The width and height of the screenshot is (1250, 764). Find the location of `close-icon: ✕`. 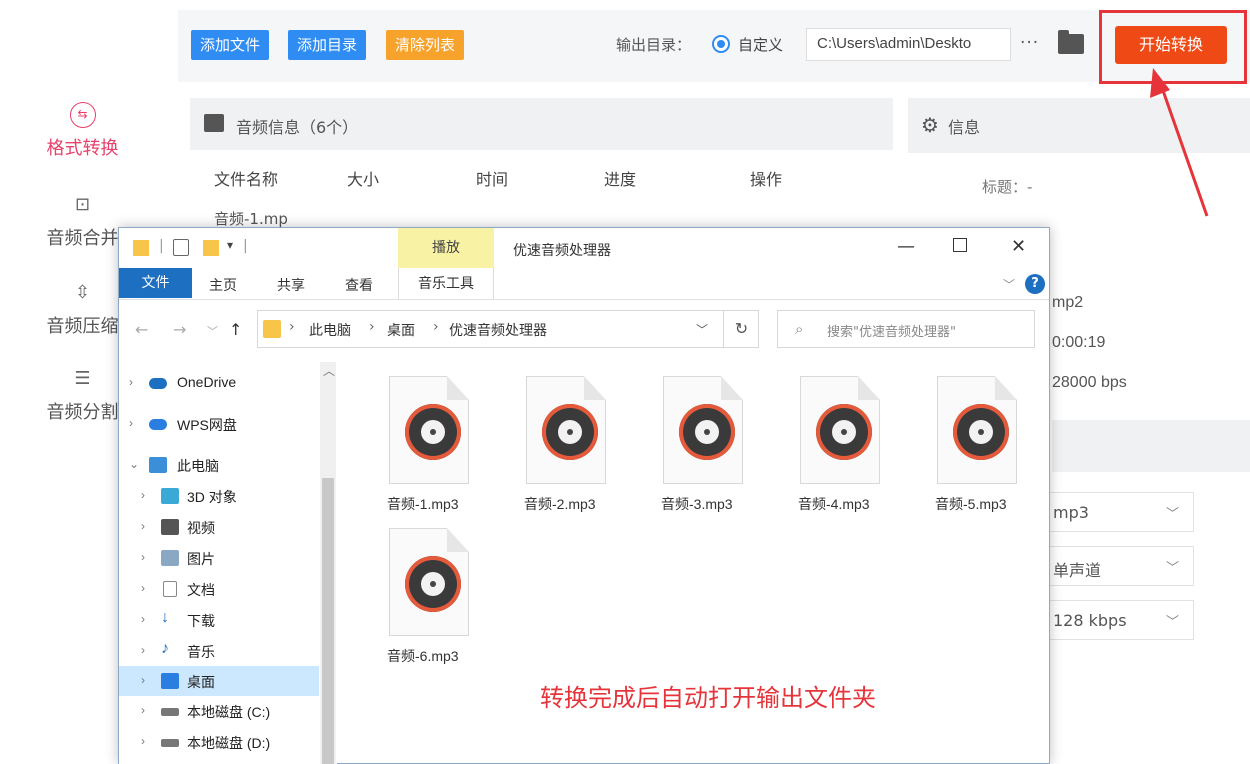

close-icon: ✕ is located at coordinates (1018, 246).